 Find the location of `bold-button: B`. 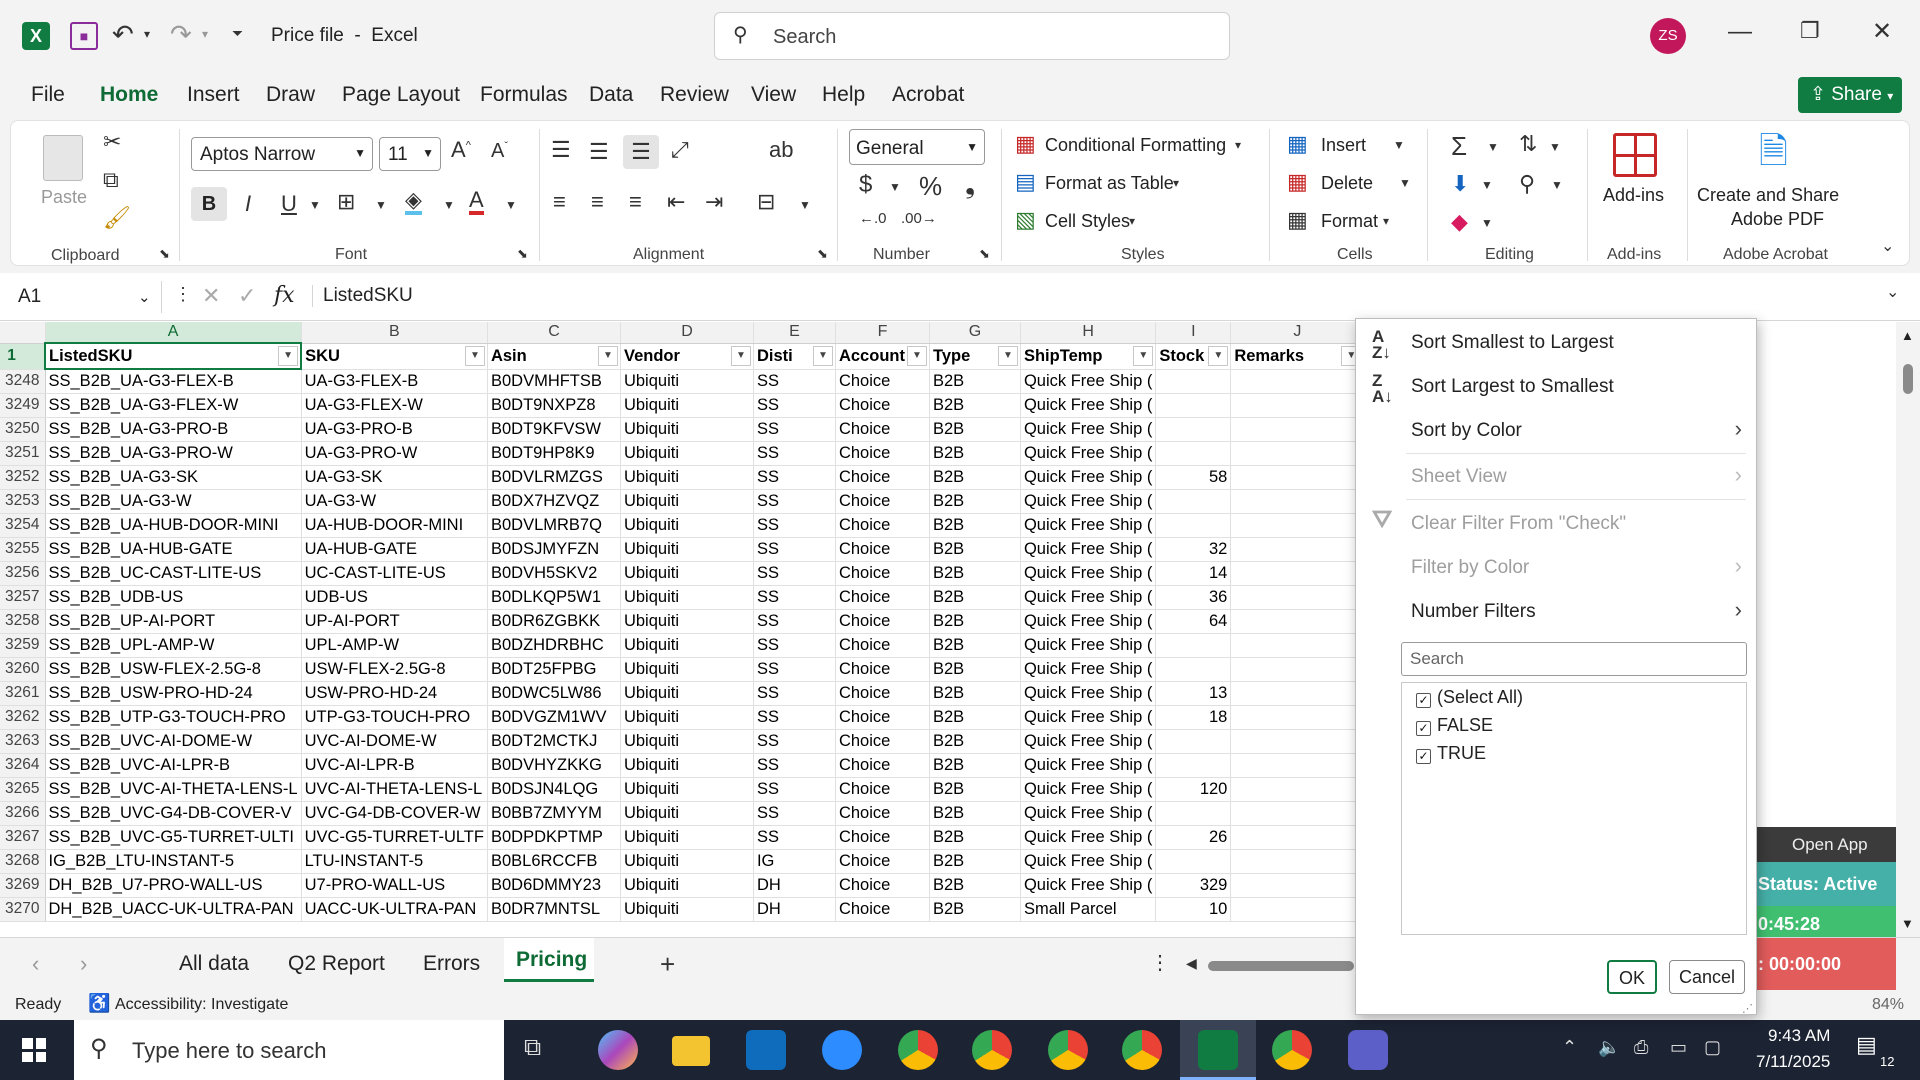

bold-button: B is located at coordinates (209, 204).